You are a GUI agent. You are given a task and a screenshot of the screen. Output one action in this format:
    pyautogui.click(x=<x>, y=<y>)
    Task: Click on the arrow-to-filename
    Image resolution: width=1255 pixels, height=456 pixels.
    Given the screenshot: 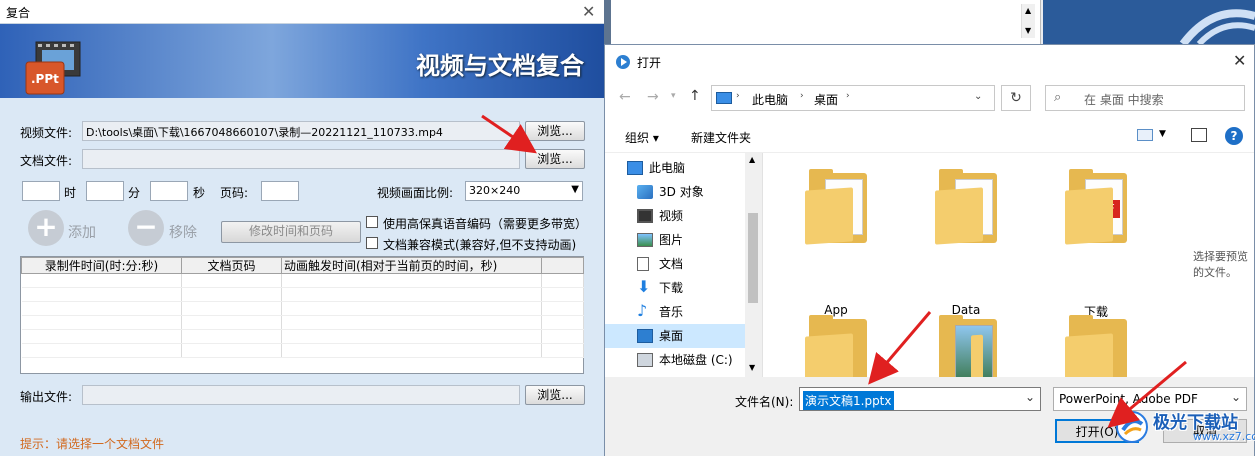 What is the action you would take?
    pyautogui.click(x=900, y=348)
    